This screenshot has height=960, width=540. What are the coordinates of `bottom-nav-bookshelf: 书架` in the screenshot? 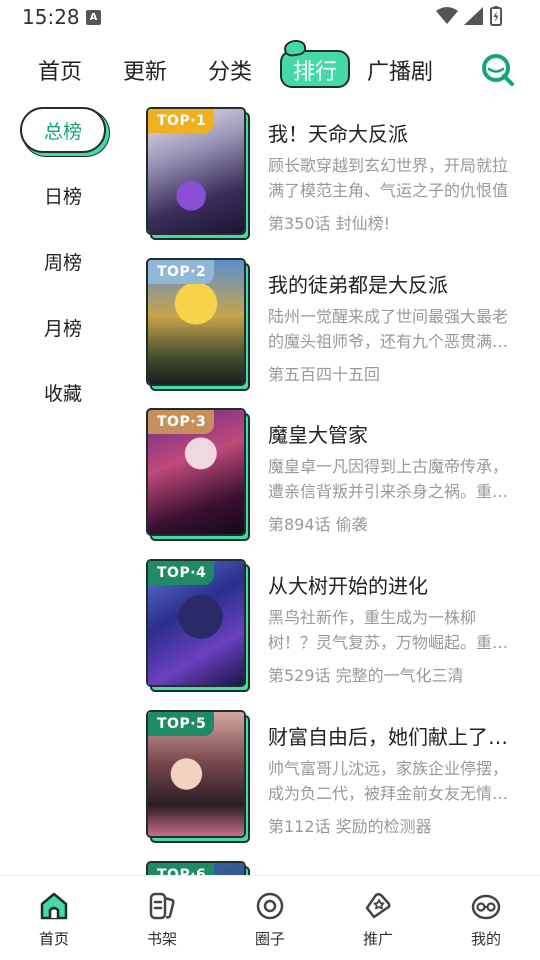 It's located at (162, 918).